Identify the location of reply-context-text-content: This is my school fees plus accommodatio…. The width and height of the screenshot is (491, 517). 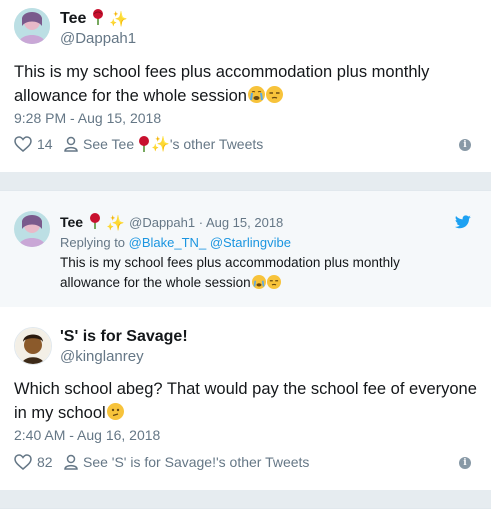
(230, 272).